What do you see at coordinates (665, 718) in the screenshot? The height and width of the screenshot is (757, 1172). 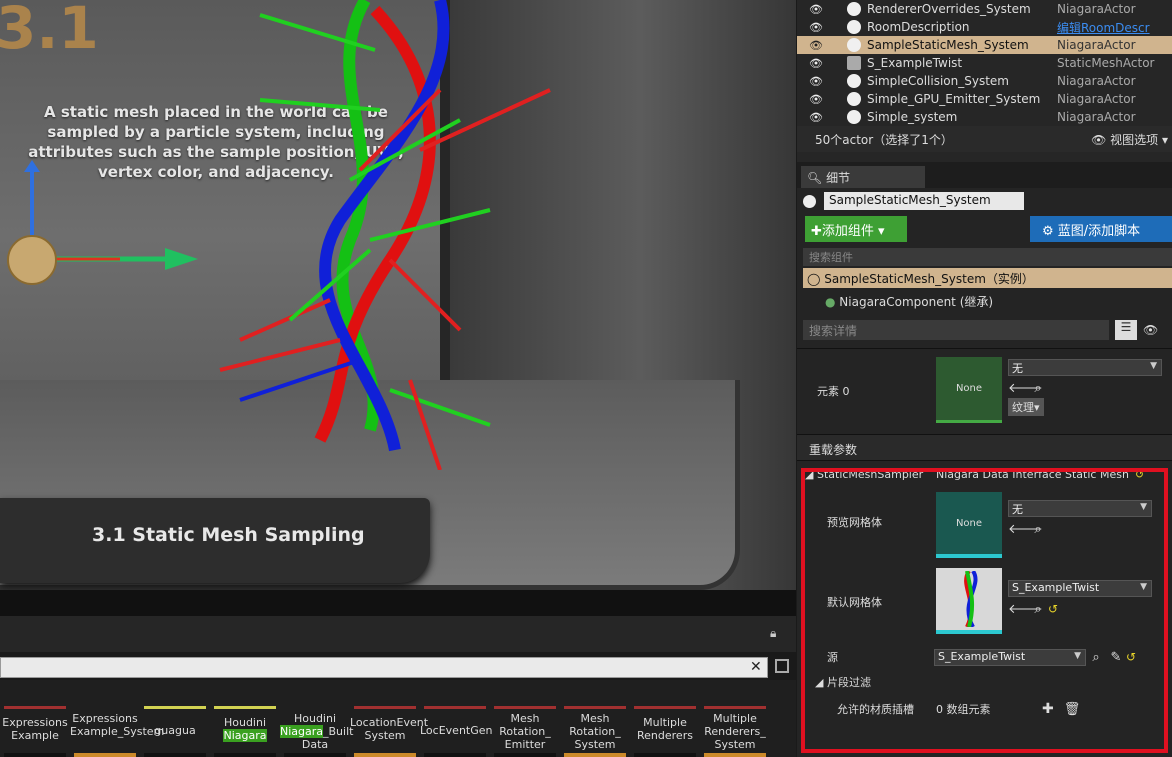 I see `asset-tile: Multiple Renderers` at bounding box center [665, 718].